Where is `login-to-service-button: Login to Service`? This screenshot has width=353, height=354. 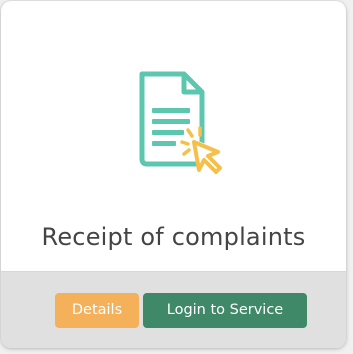 login-to-service-button: Login to Service is located at coordinates (225, 310).